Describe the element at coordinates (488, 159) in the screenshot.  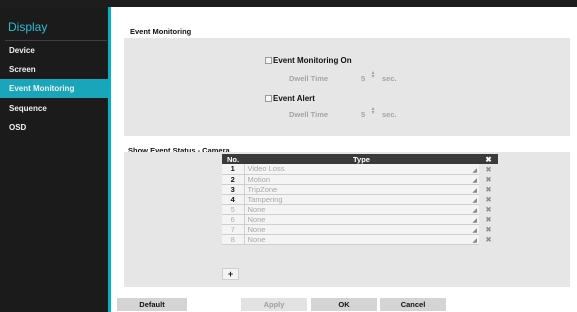
I see `delete-all-icon: ✖` at that location.